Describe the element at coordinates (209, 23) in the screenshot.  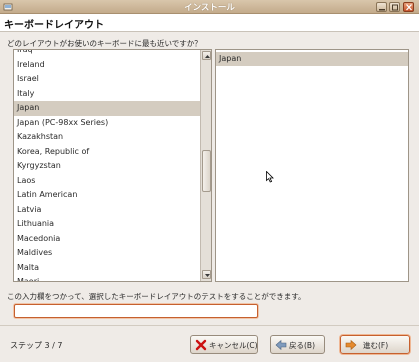
I see `page-heading-bar: キーボードレイアウト` at that location.